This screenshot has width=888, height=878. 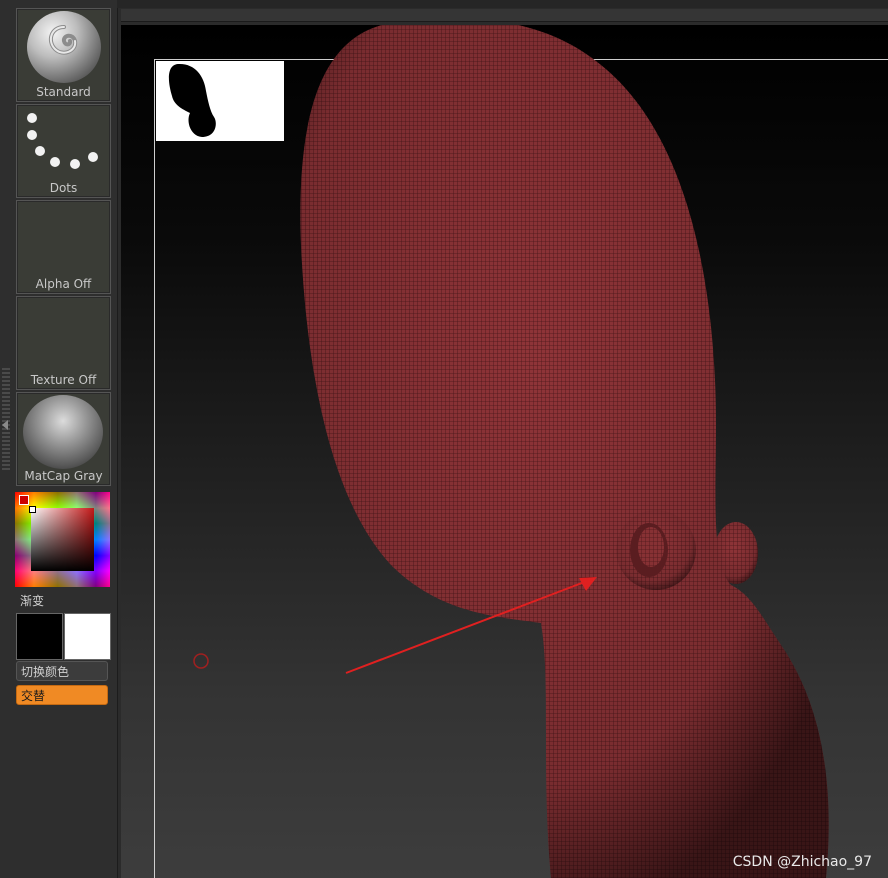 What do you see at coordinates (32, 601) in the screenshot?
I see `gradient-label: 渐变` at bounding box center [32, 601].